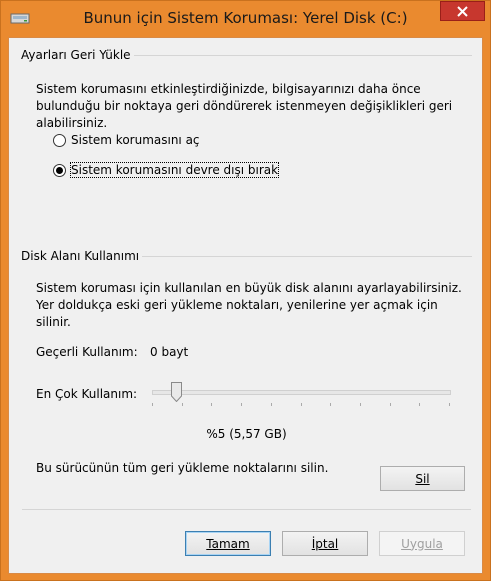 This screenshot has height=581, width=491. Describe the element at coordinates (82, 256) in the screenshot. I see `disk-usage-group-title: Disk Alanı Kullanımı` at that location.